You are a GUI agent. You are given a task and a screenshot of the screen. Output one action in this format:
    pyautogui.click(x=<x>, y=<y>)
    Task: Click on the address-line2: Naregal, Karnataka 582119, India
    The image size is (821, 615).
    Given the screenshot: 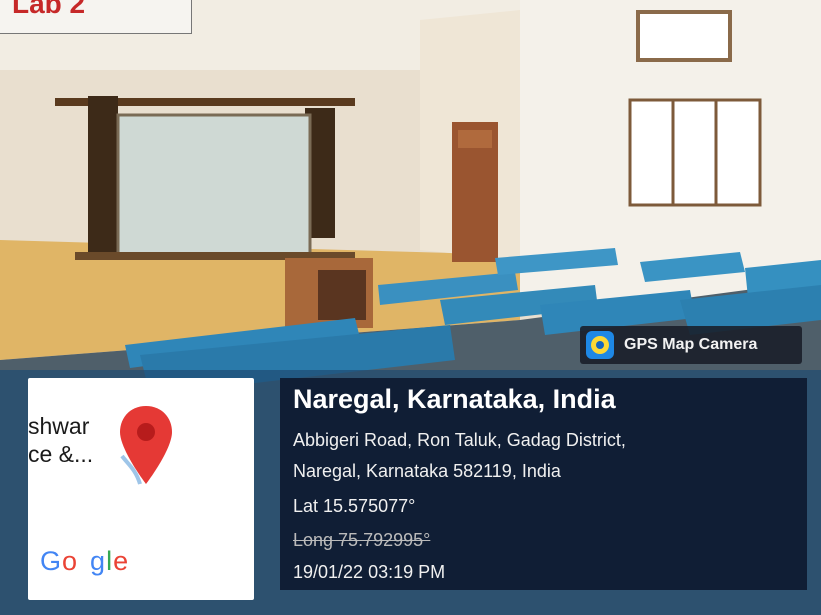 What is the action you would take?
    pyautogui.click(x=427, y=471)
    